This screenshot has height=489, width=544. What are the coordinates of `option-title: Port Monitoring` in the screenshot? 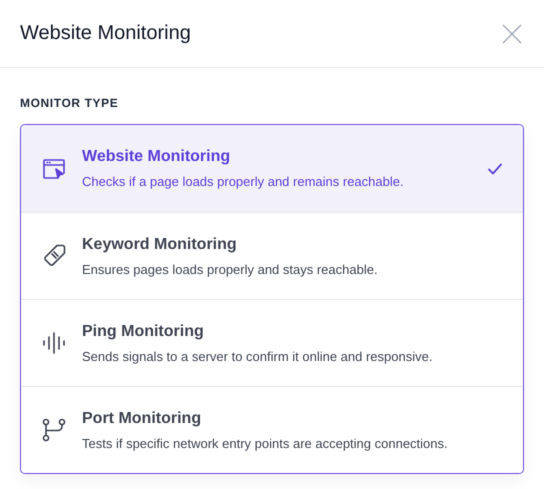 It's located at (142, 419).